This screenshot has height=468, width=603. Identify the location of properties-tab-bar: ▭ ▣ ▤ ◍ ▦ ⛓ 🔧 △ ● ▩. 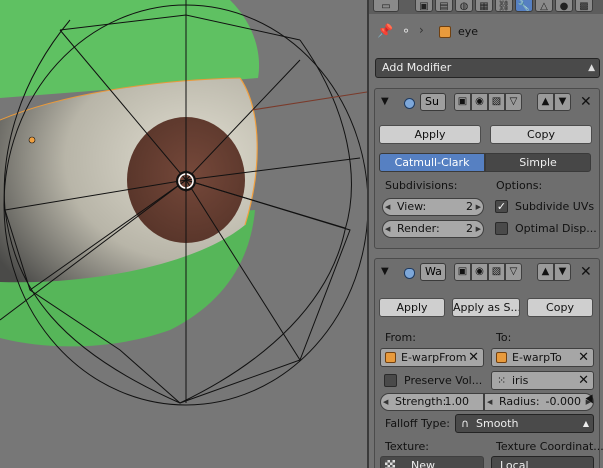
(486, 7).